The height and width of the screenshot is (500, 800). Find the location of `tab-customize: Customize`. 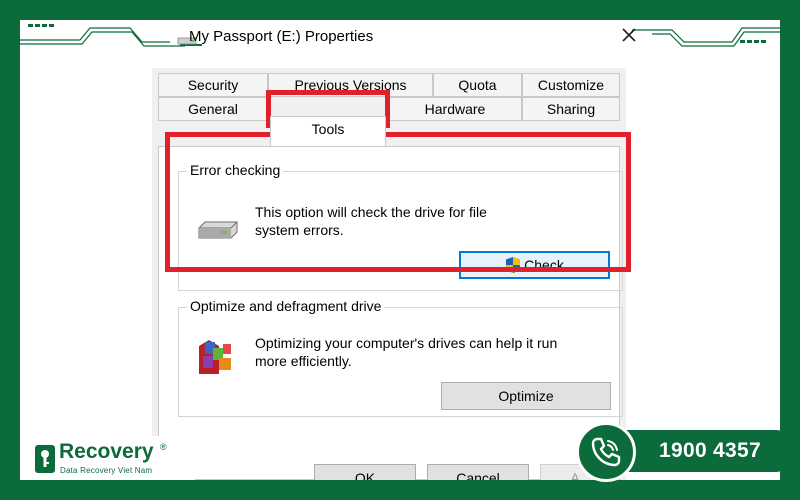

tab-customize: Customize is located at coordinates (571, 85).